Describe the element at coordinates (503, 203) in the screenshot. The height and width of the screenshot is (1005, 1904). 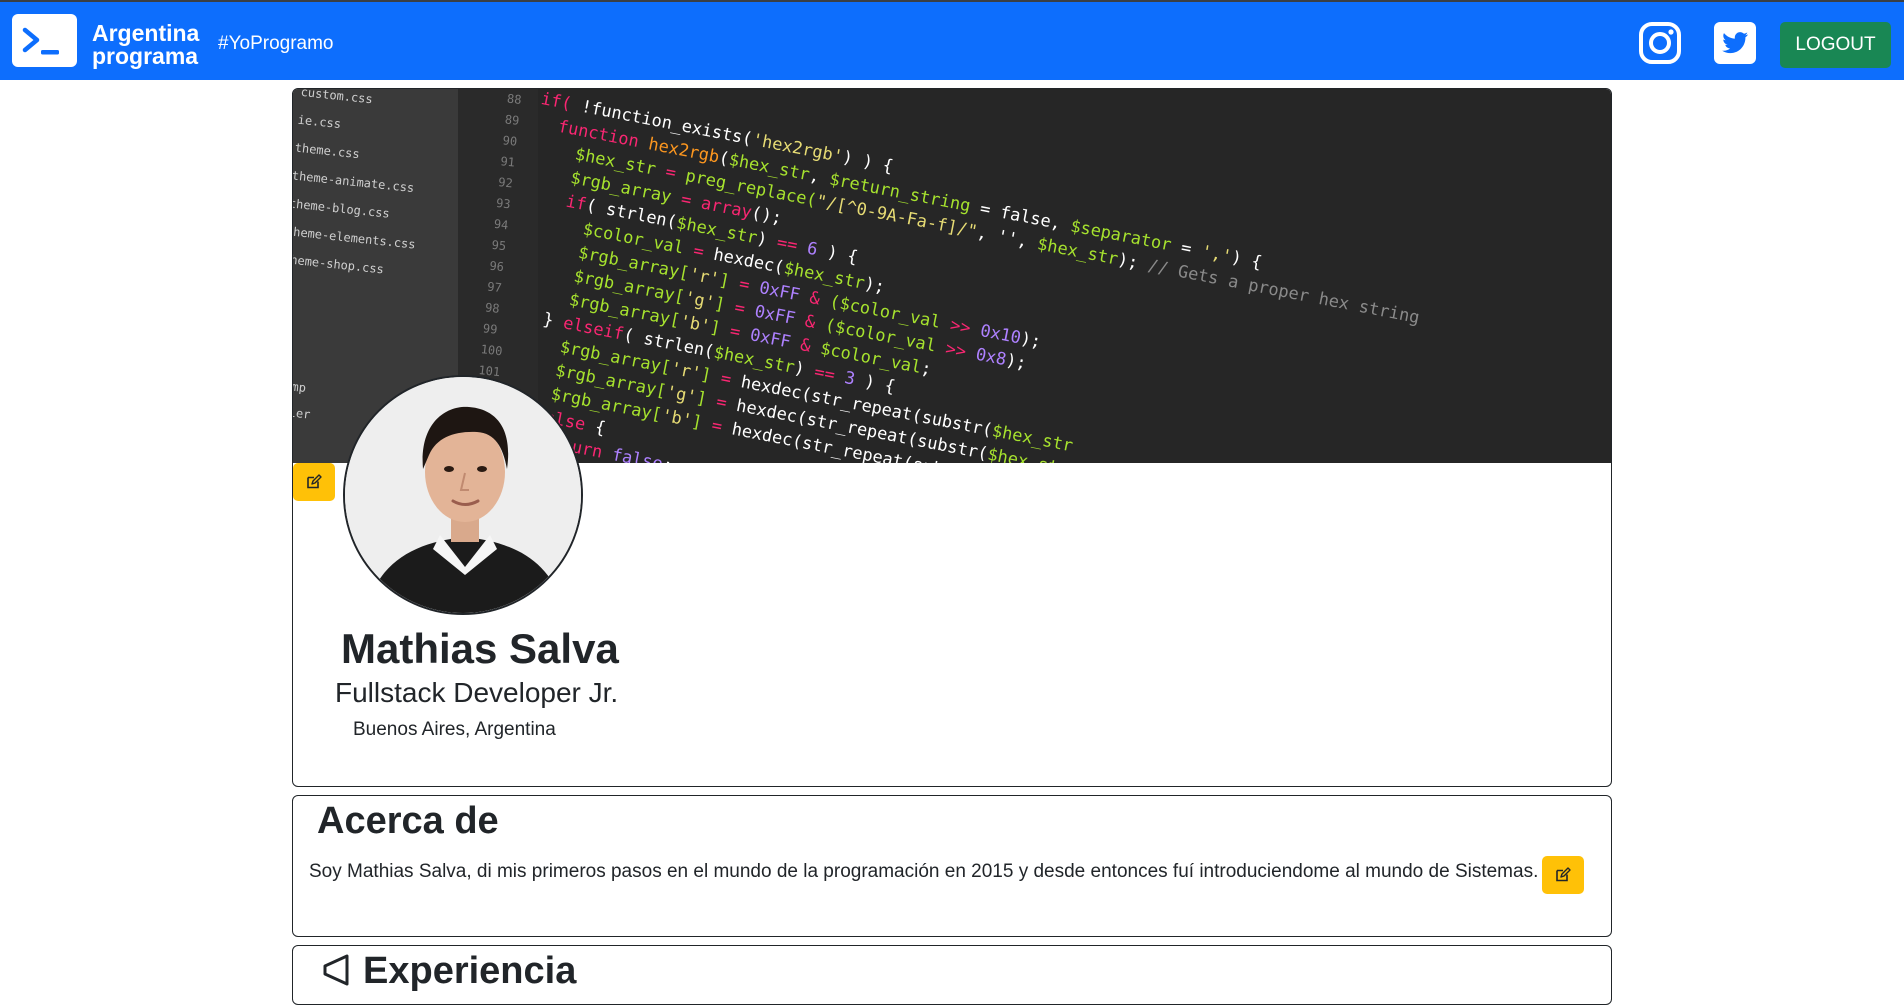
I see `svg-text: 93` at that location.